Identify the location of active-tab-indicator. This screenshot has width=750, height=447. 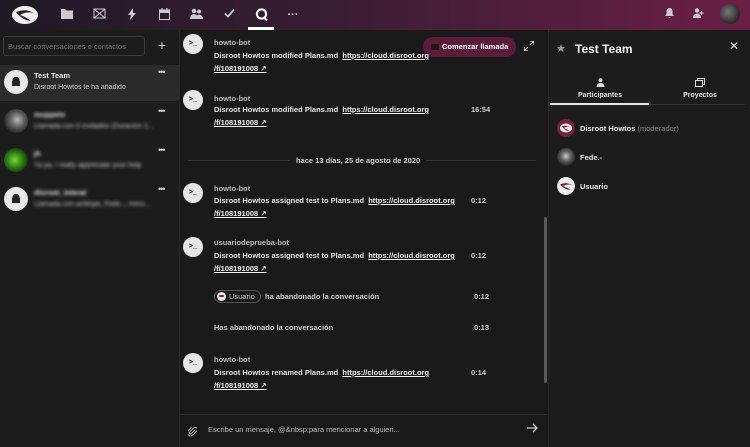
(599, 104).